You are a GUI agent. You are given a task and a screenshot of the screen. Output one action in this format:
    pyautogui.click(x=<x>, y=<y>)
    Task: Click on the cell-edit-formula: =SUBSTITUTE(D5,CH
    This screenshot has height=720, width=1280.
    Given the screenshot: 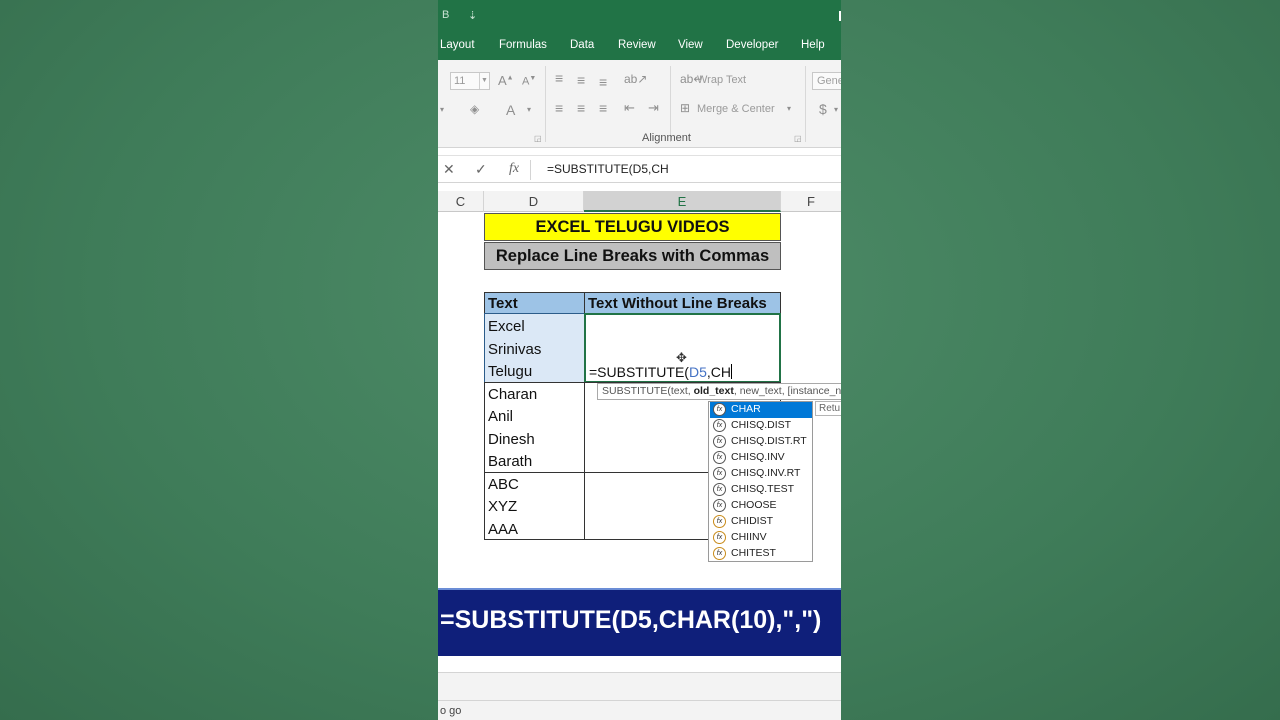 What is the action you would take?
    pyautogui.click(x=660, y=372)
    